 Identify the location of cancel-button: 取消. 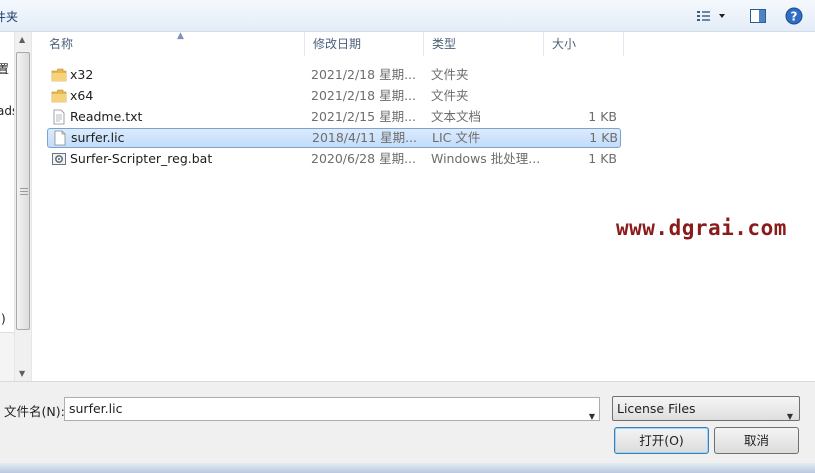
(756, 440).